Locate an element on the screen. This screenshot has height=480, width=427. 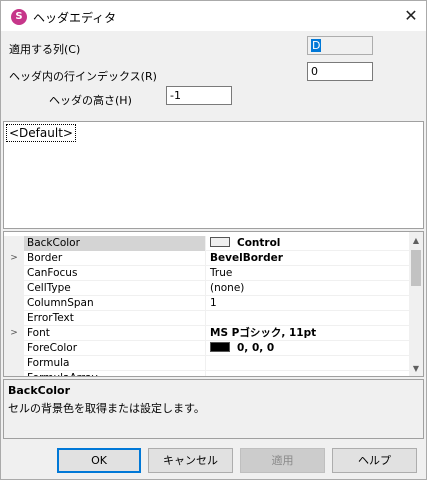
property-row: > Font MS Pゴシック, 11pt is located at coordinates (206, 333).